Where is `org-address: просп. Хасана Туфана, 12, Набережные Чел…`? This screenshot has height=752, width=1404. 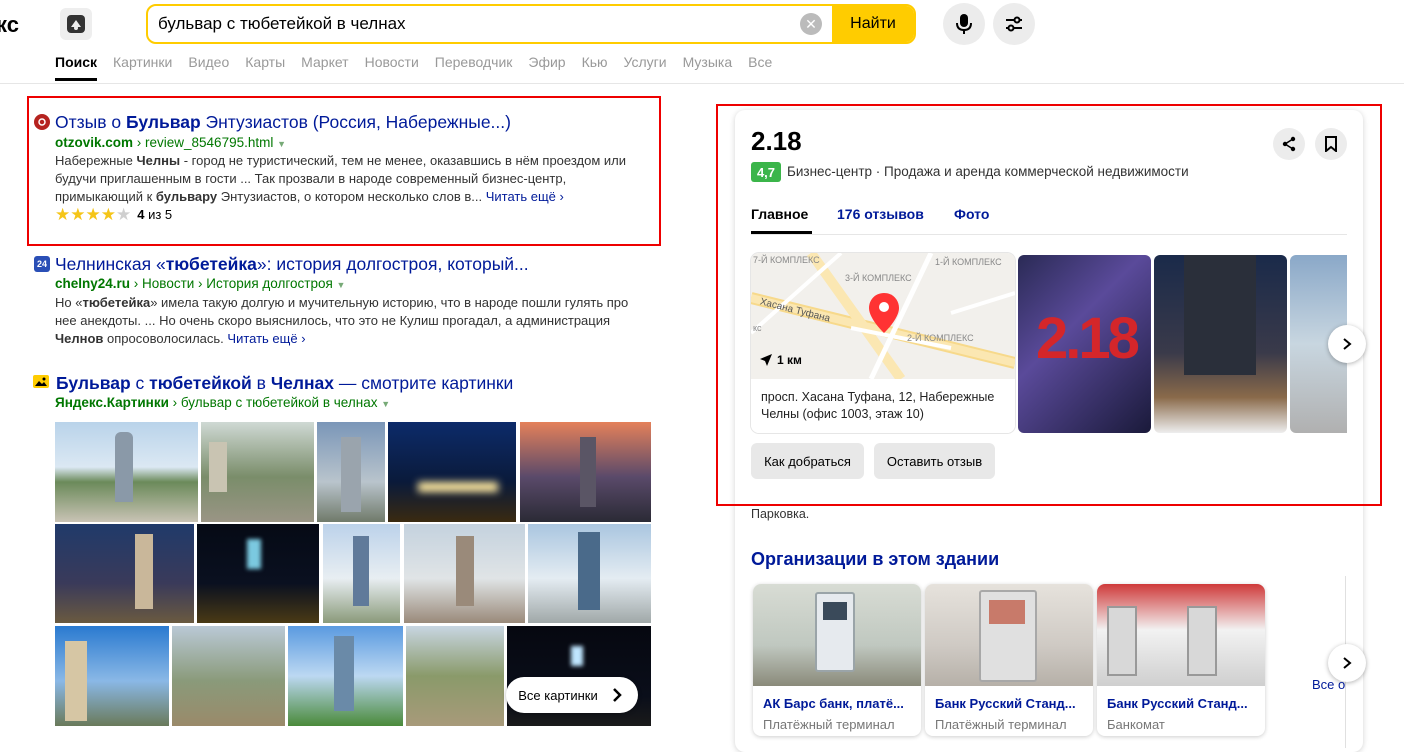
org-address: просп. Хасана Туфана, 12, Набережные Чел… is located at coordinates (883, 406).